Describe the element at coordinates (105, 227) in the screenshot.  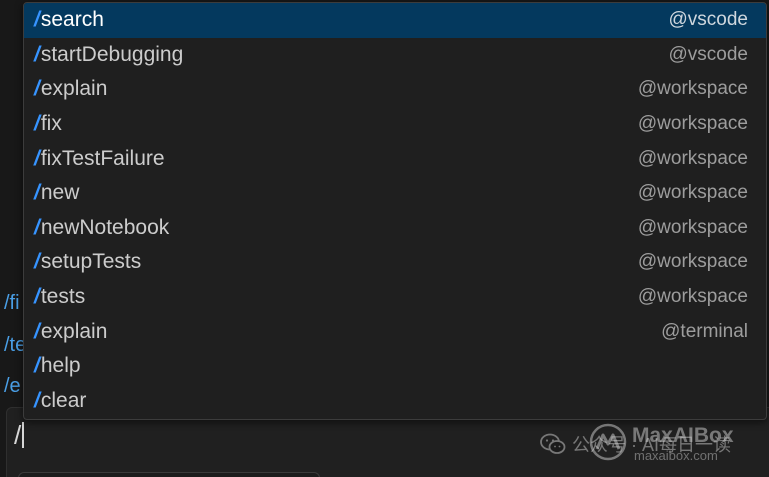
I see `suggestion-command: newNotebook` at that location.